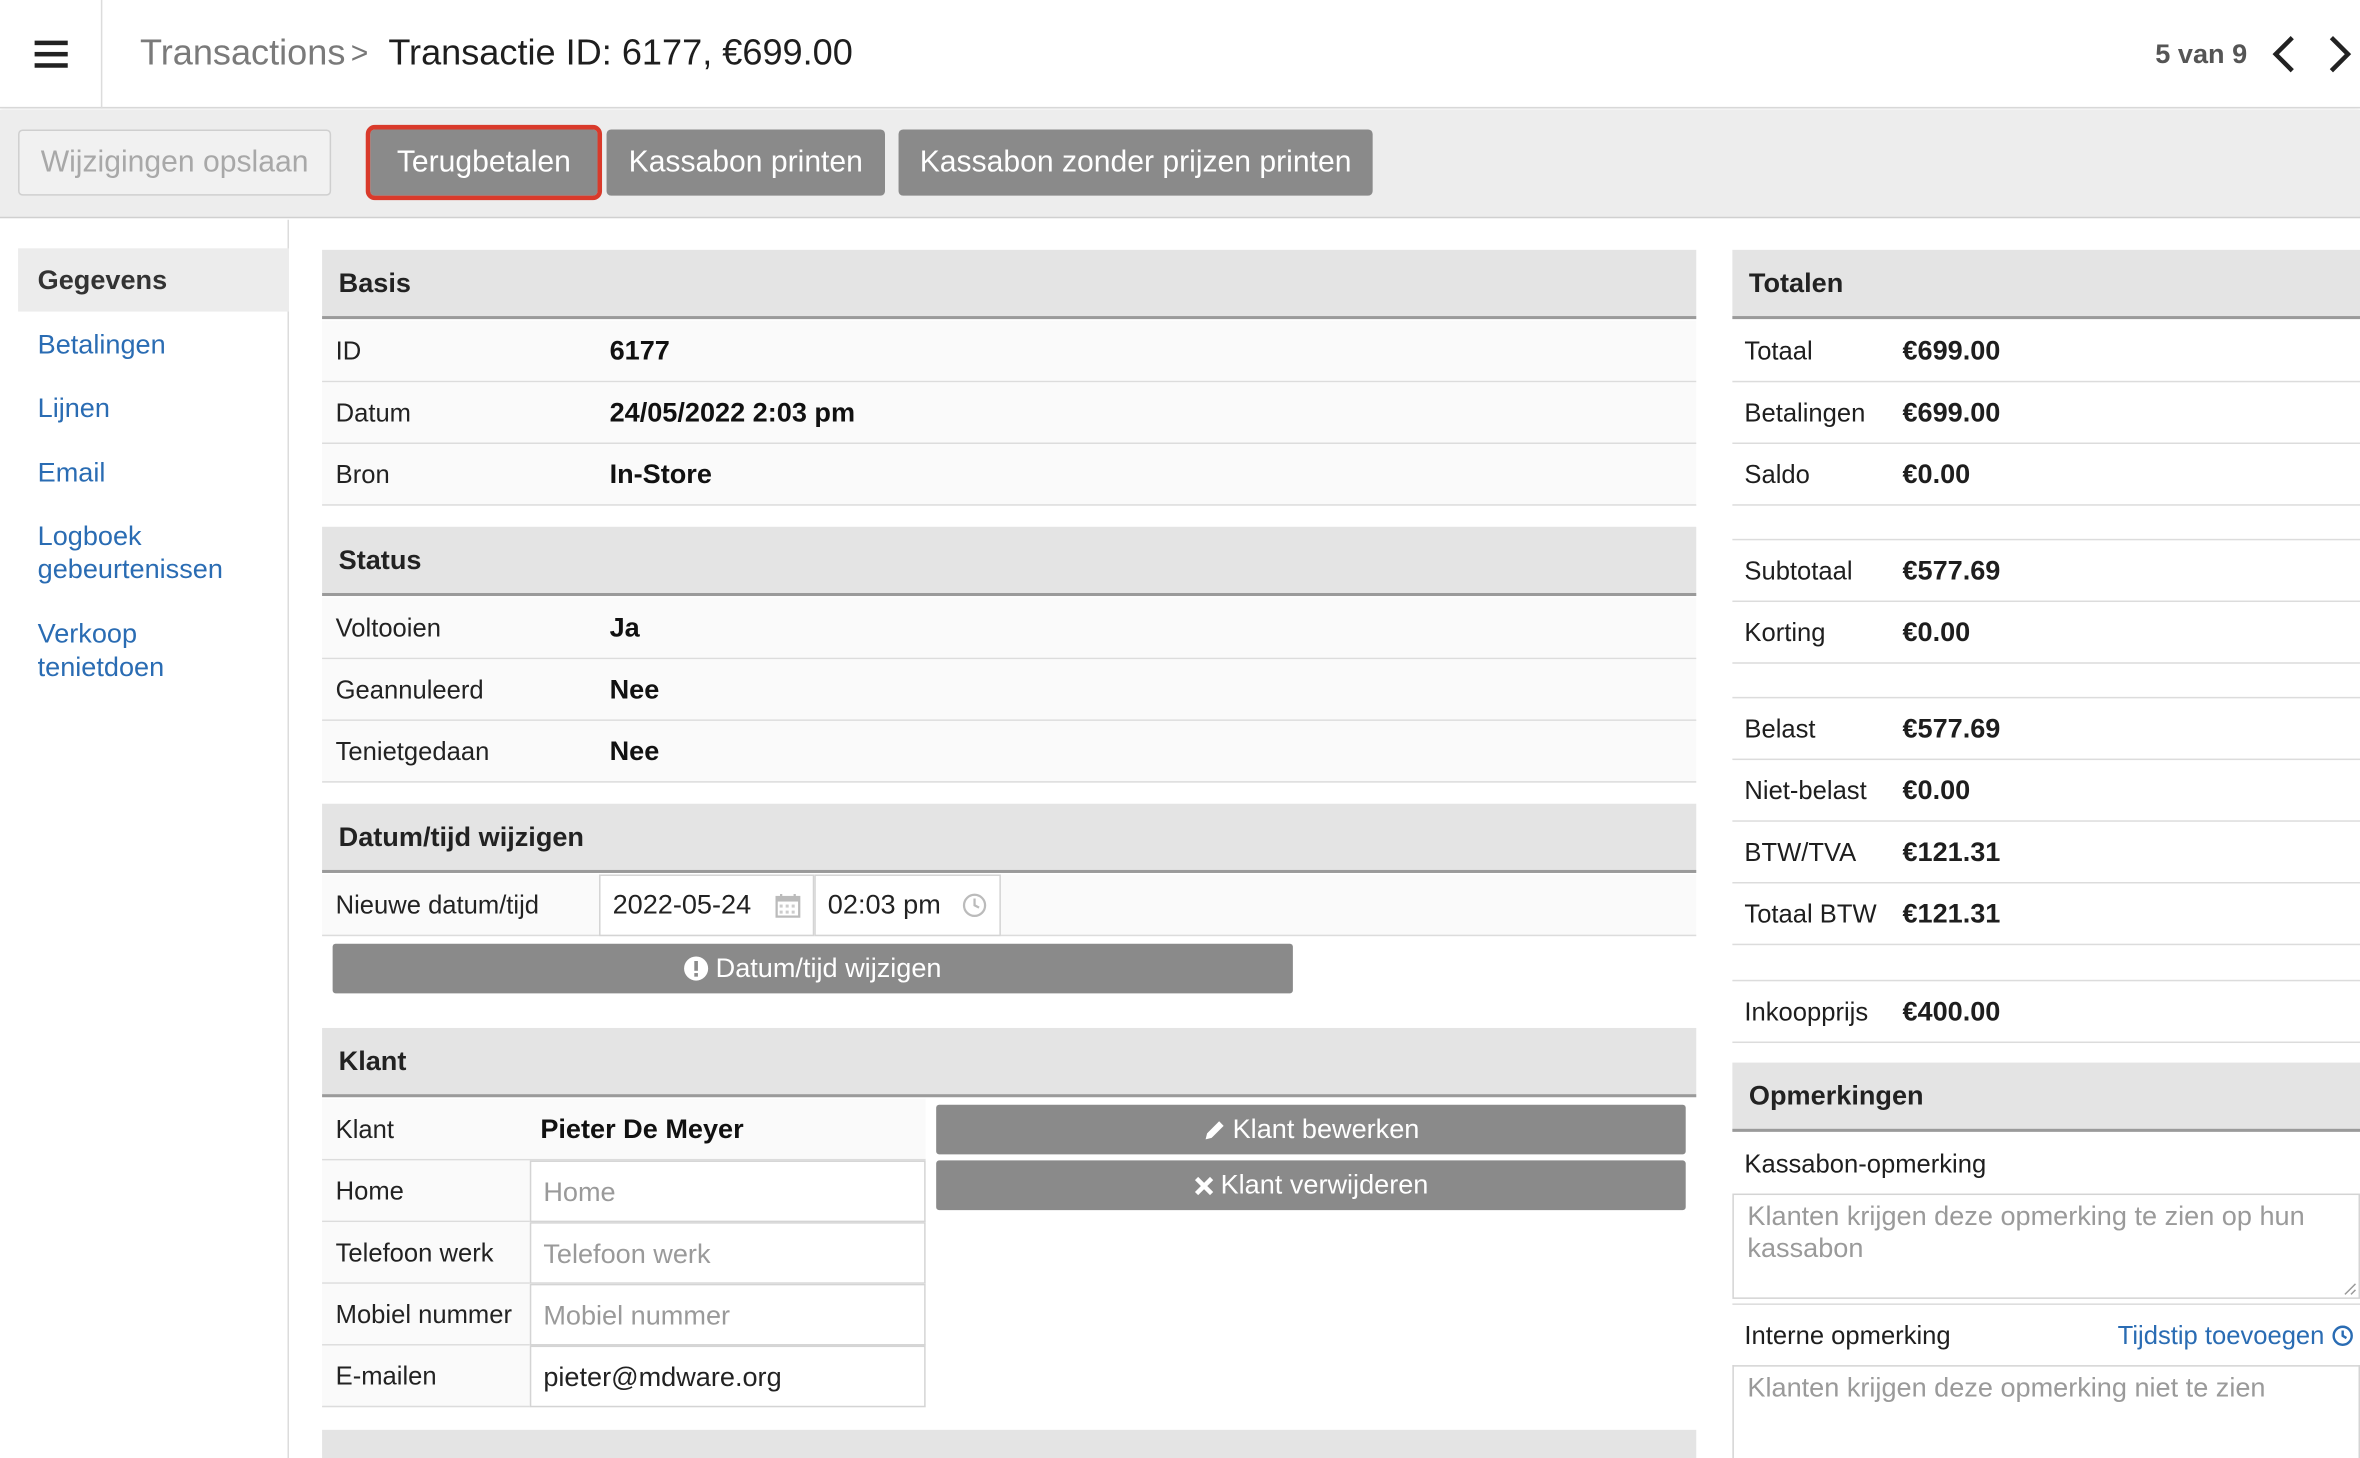  I want to click on time-input: 02:03 pm, so click(907, 905).